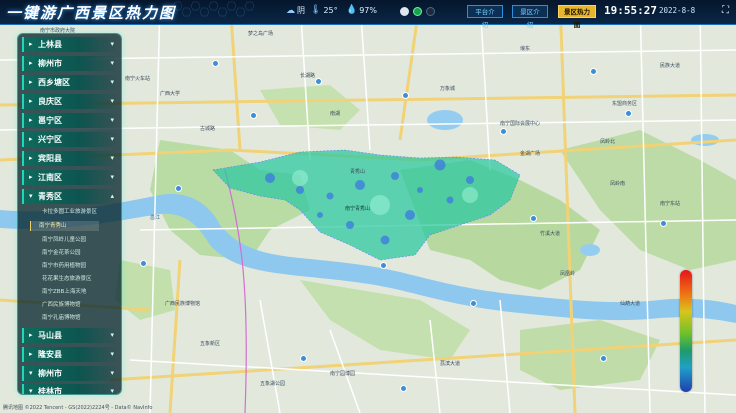 This screenshot has width=736, height=413. Describe the element at coordinates (352, 10) in the screenshot. I see `droplet-icon: 💧` at that location.